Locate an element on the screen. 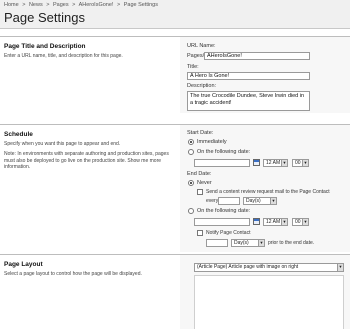 The image size is (350, 329). notify-contact-checkbox is located at coordinates (200, 233).